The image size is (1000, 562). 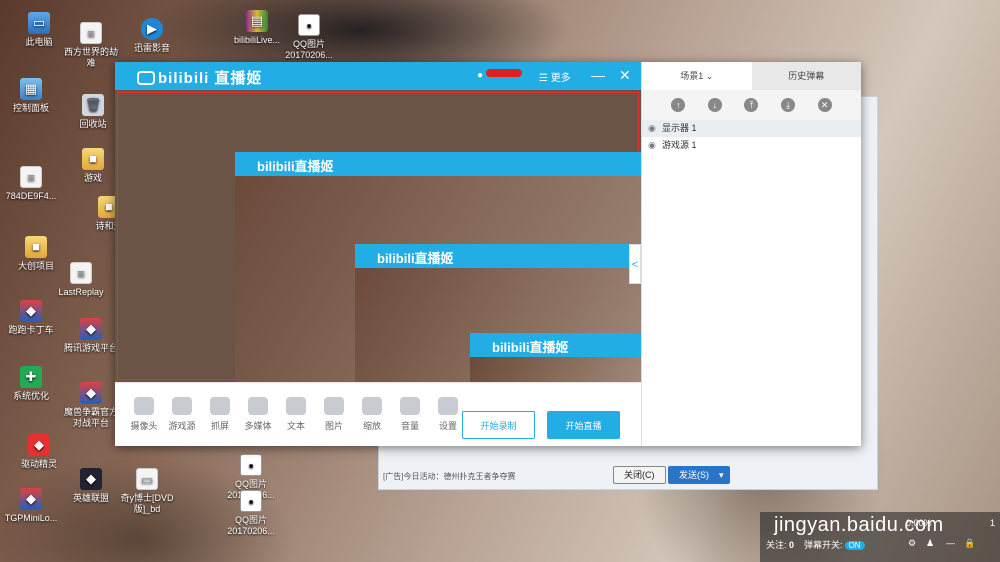 I want to click on desktop-icon-glyph: ▤, so click(x=257, y=21).